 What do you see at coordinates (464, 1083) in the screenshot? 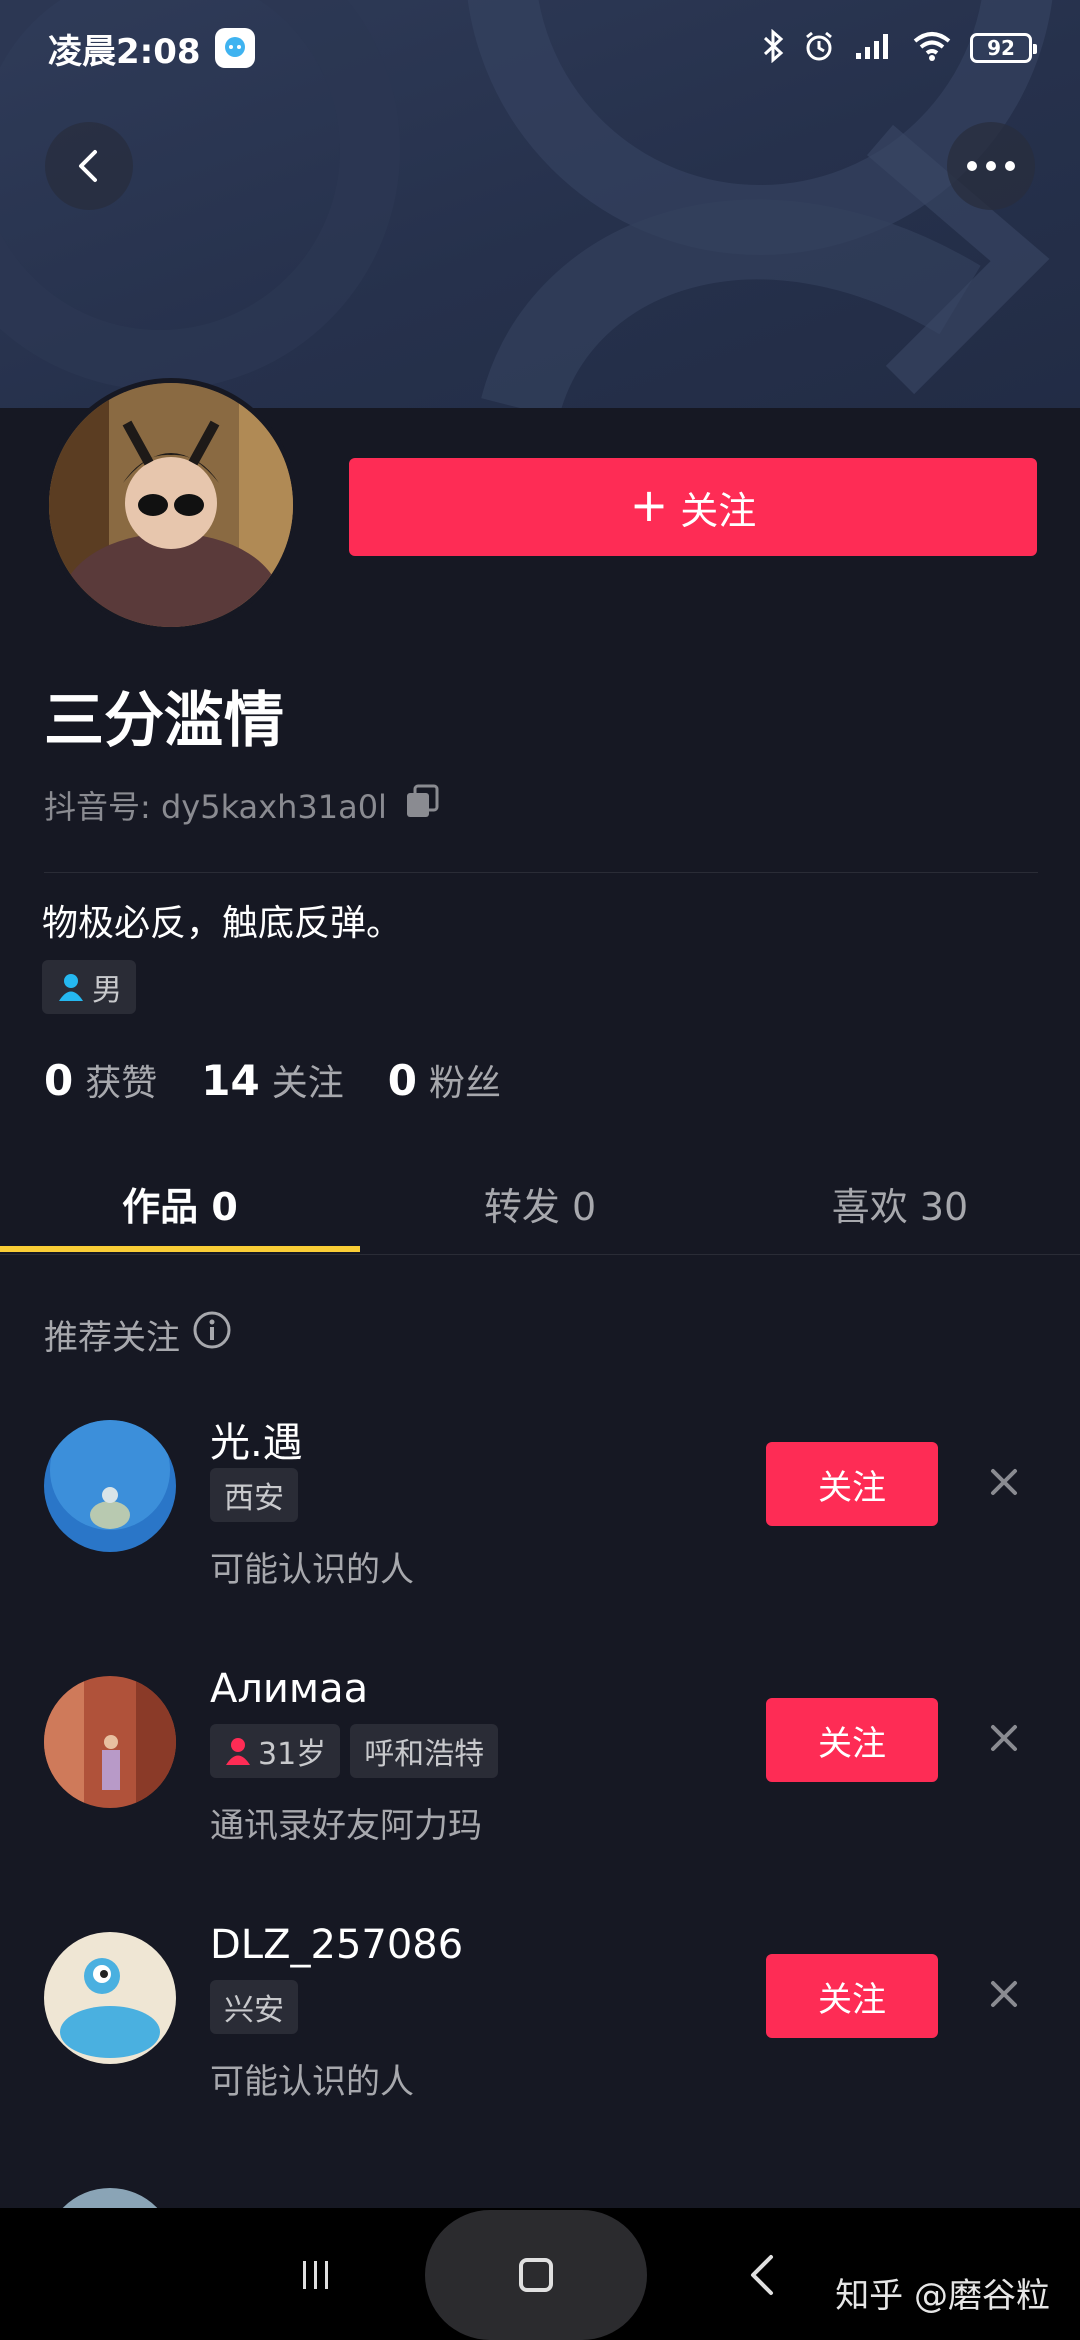
I see `stat-label: 粉丝` at bounding box center [464, 1083].